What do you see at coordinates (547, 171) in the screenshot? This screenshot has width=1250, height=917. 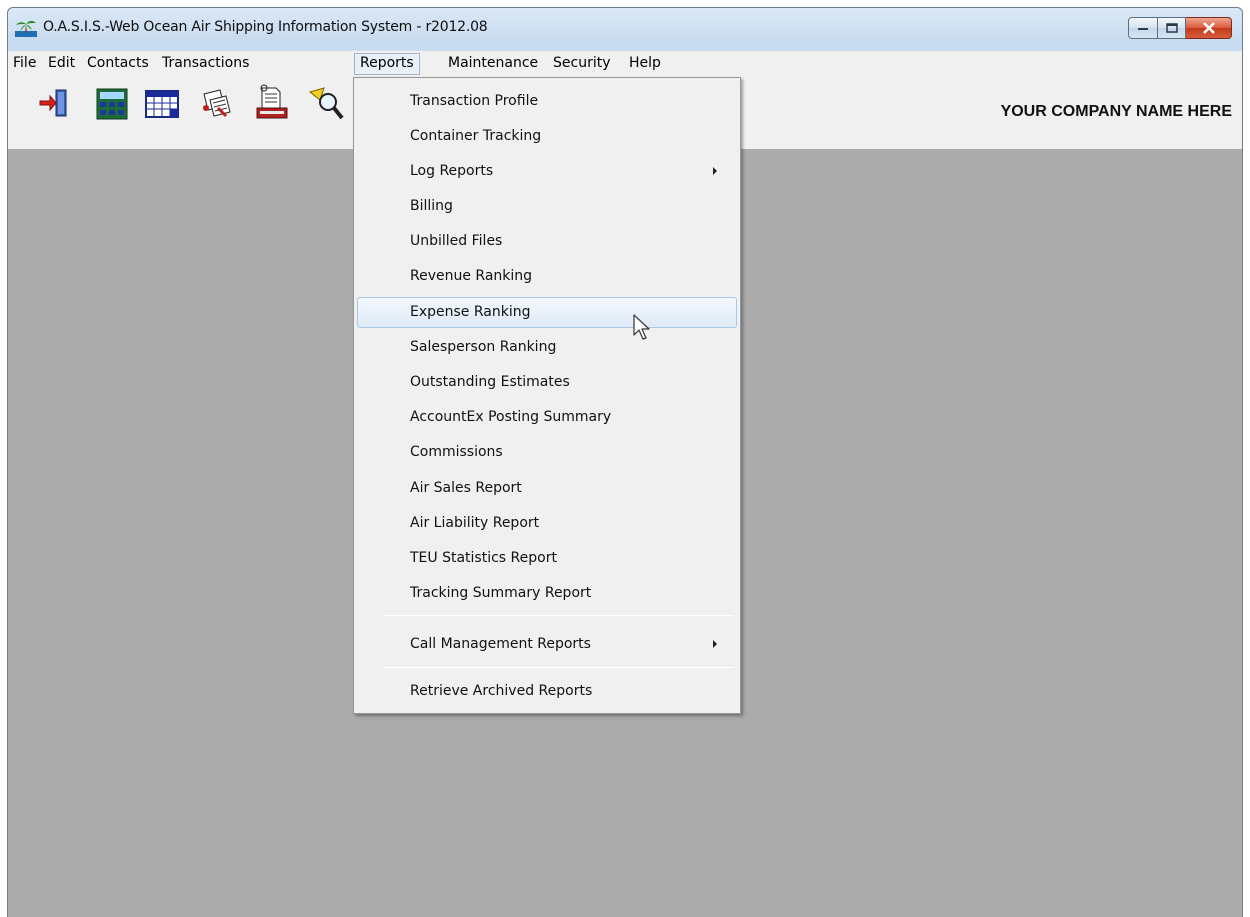 I see `menu-item-log-reports: Log Reports` at bounding box center [547, 171].